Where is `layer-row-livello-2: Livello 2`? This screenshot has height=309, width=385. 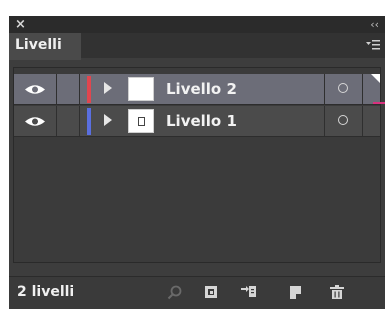
layer-row-livello-2: Livello 2 is located at coordinates (197, 89).